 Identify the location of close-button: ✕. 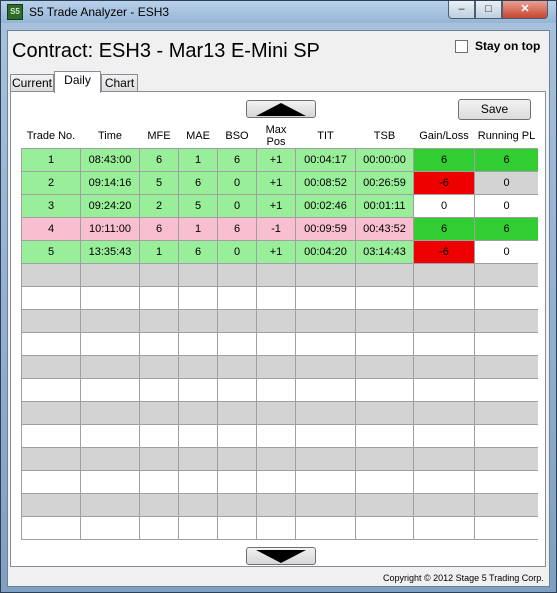
(525, 10).